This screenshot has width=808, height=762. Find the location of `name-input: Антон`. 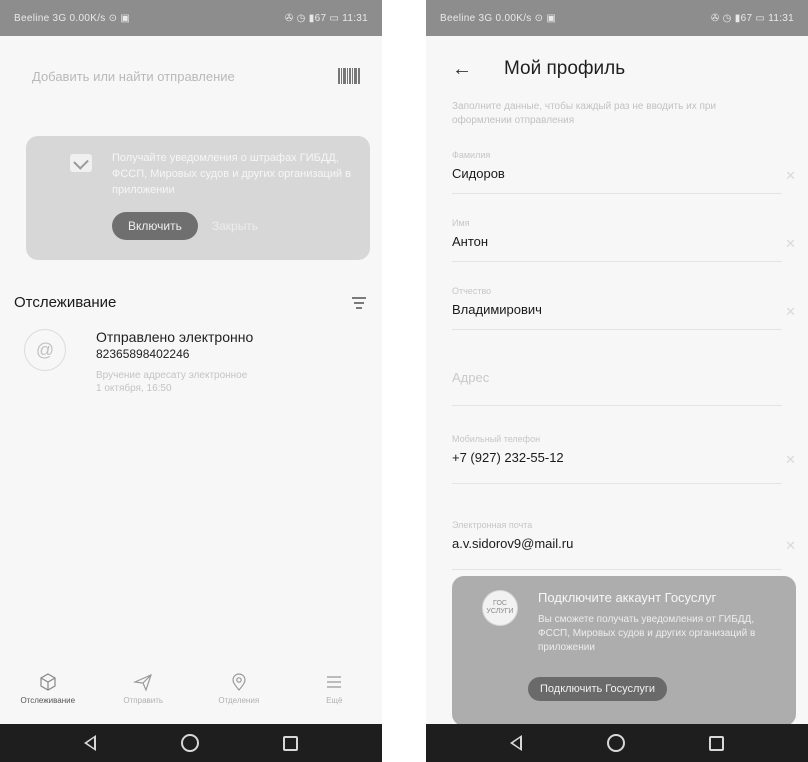

name-input: Антон is located at coordinates (617, 241).